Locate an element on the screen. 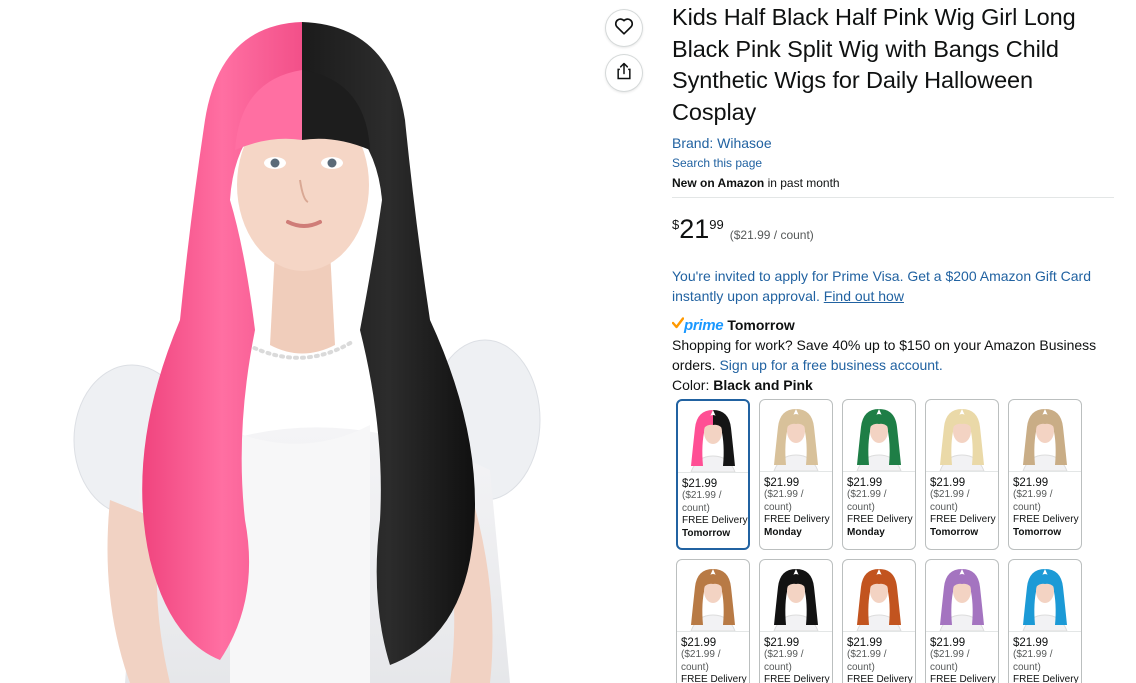 The width and height of the screenshot is (1136, 683). brand-link: Brand: Wihasoe is located at coordinates (893, 143).